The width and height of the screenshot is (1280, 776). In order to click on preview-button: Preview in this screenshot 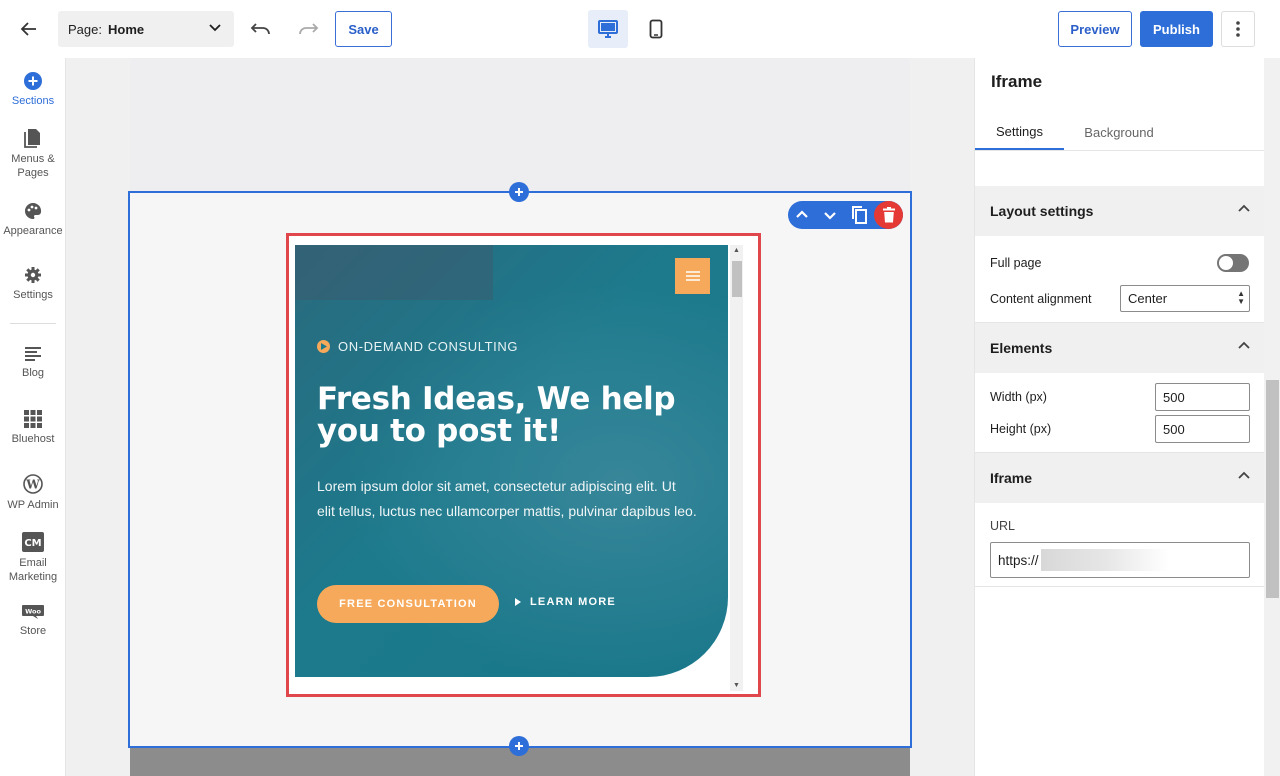, I will do `click(1095, 29)`.